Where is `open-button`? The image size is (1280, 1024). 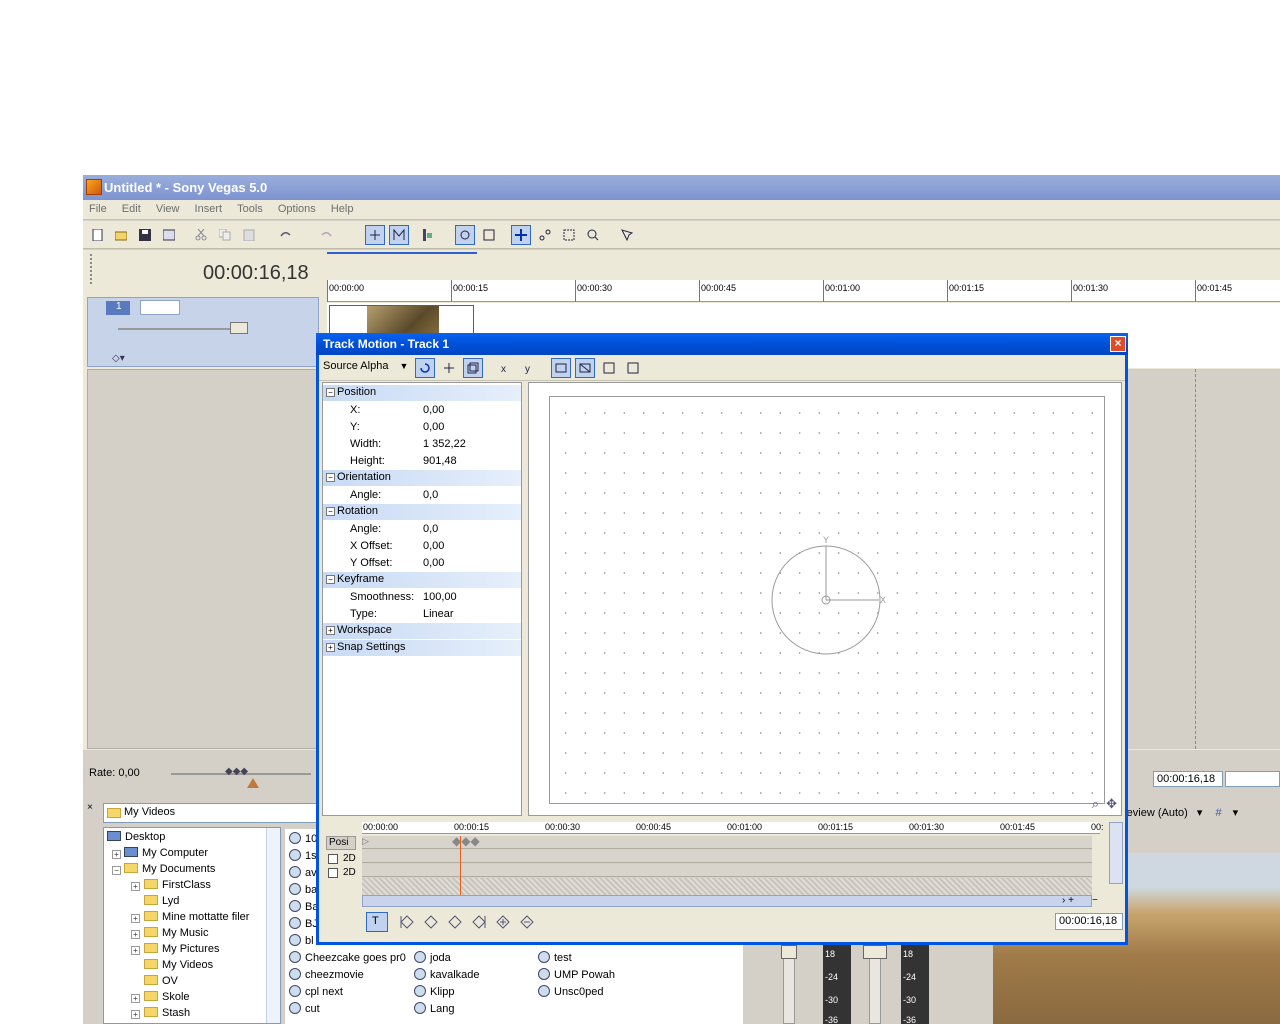
open-button is located at coordinates (121, 235).